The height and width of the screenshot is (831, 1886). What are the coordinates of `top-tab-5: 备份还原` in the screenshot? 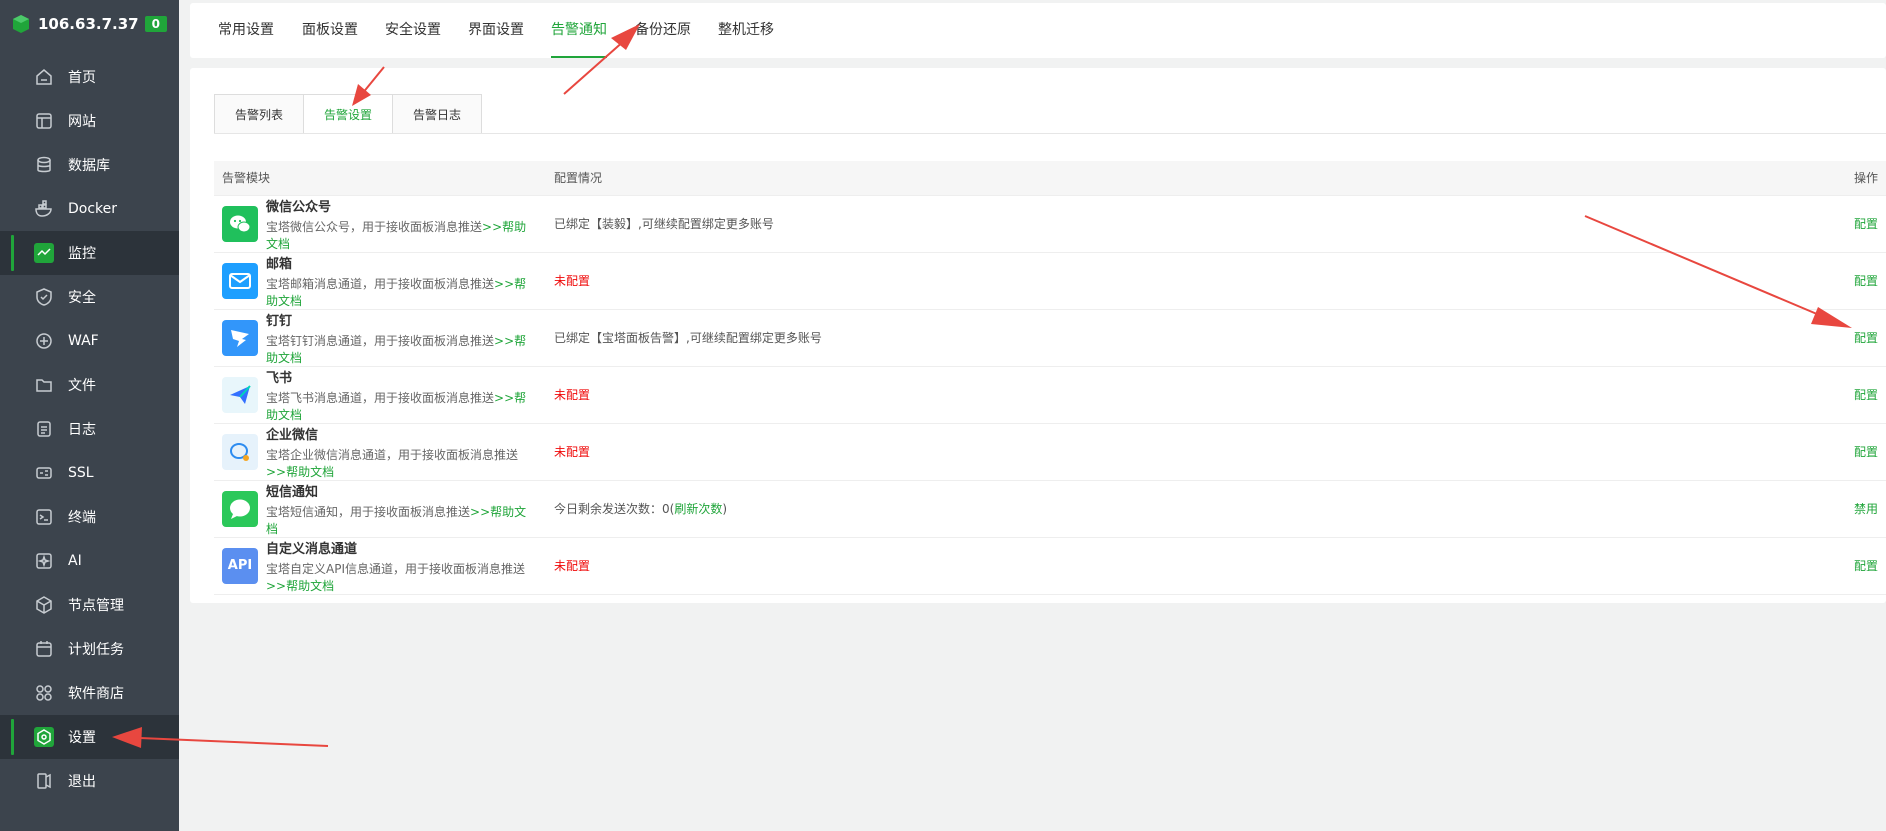 It's located at (663, 30).